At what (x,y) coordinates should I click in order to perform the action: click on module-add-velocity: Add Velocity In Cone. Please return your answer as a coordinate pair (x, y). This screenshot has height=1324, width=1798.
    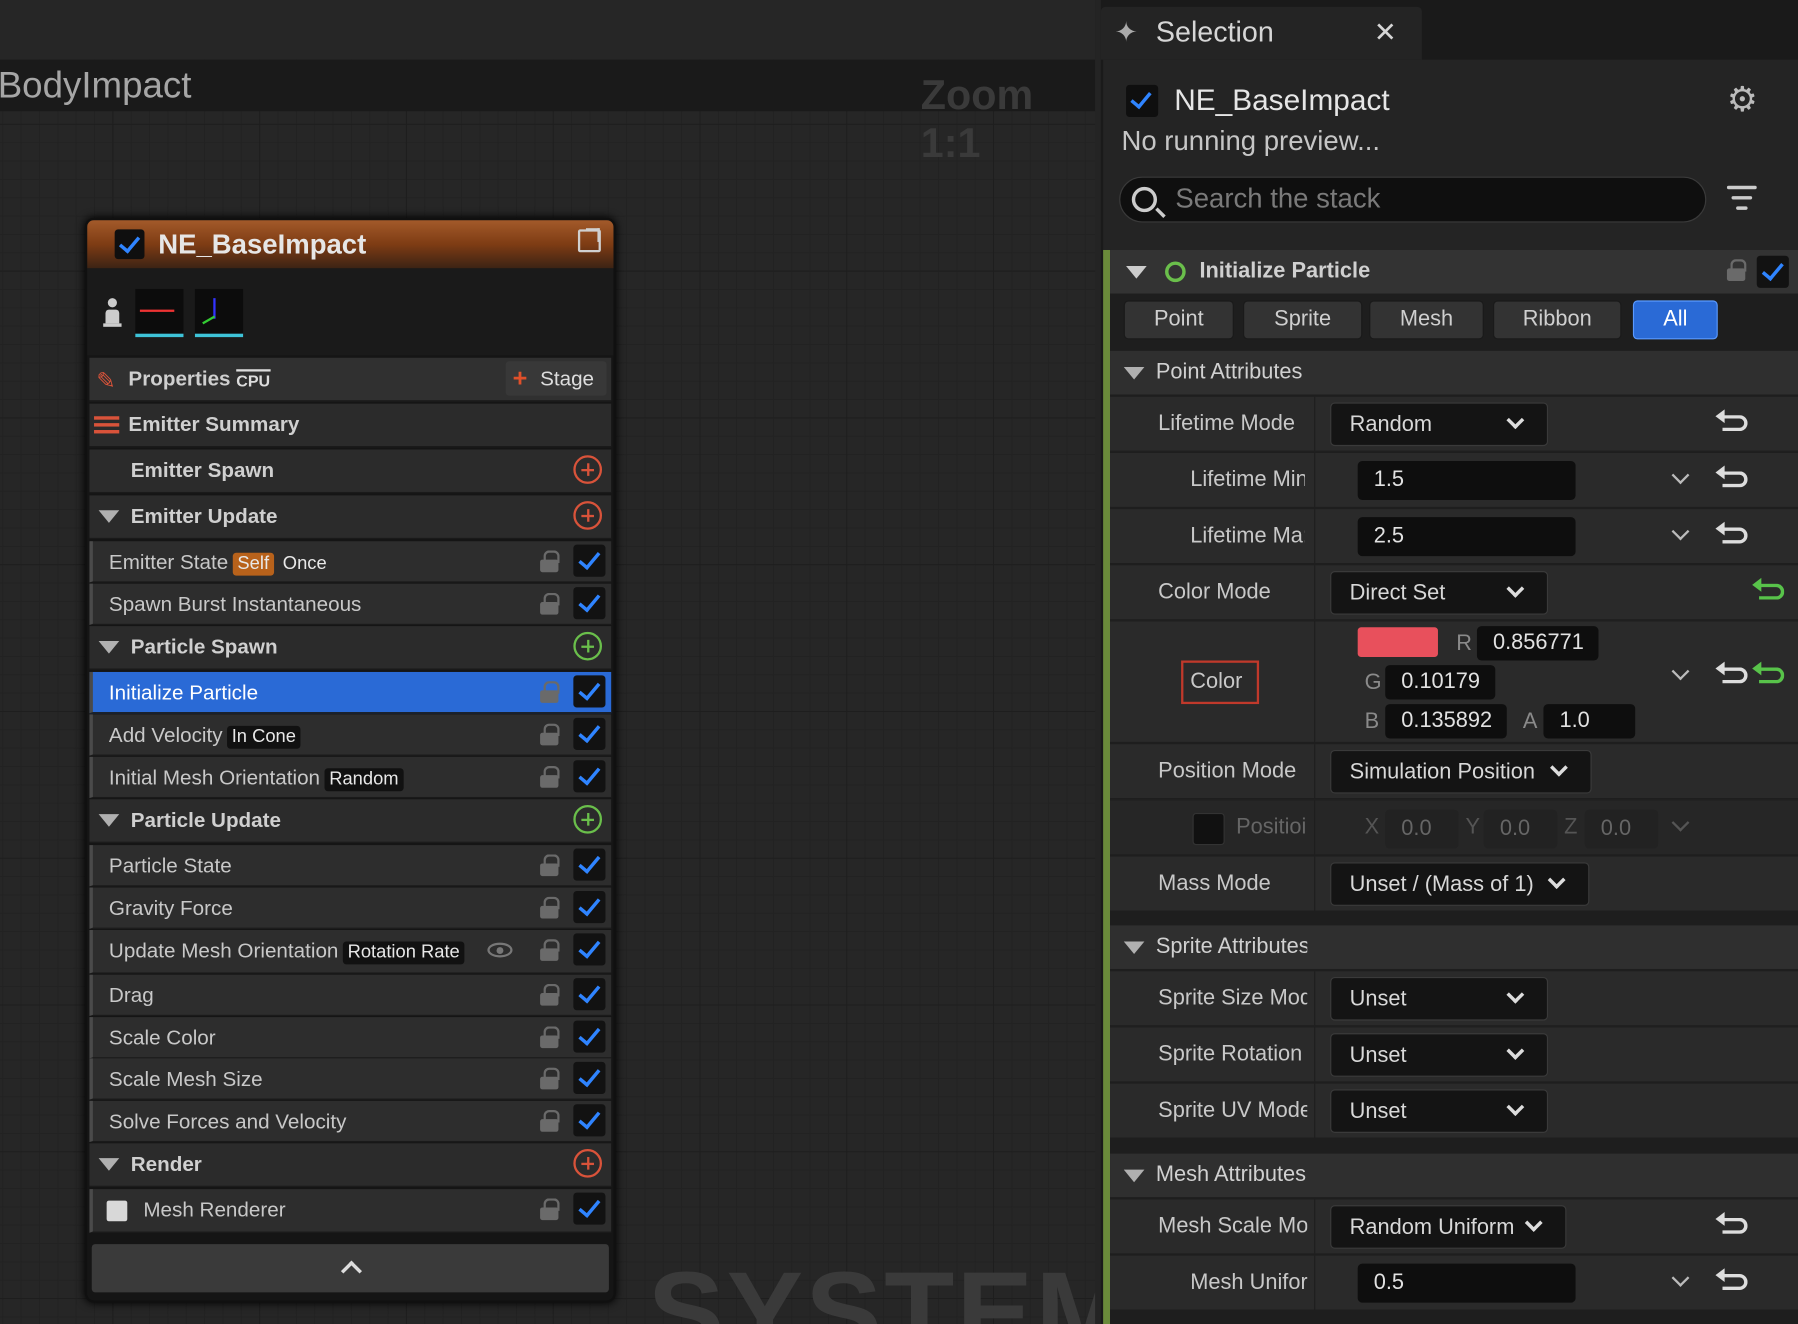
    Looking at the image, I should click on (350, 735).